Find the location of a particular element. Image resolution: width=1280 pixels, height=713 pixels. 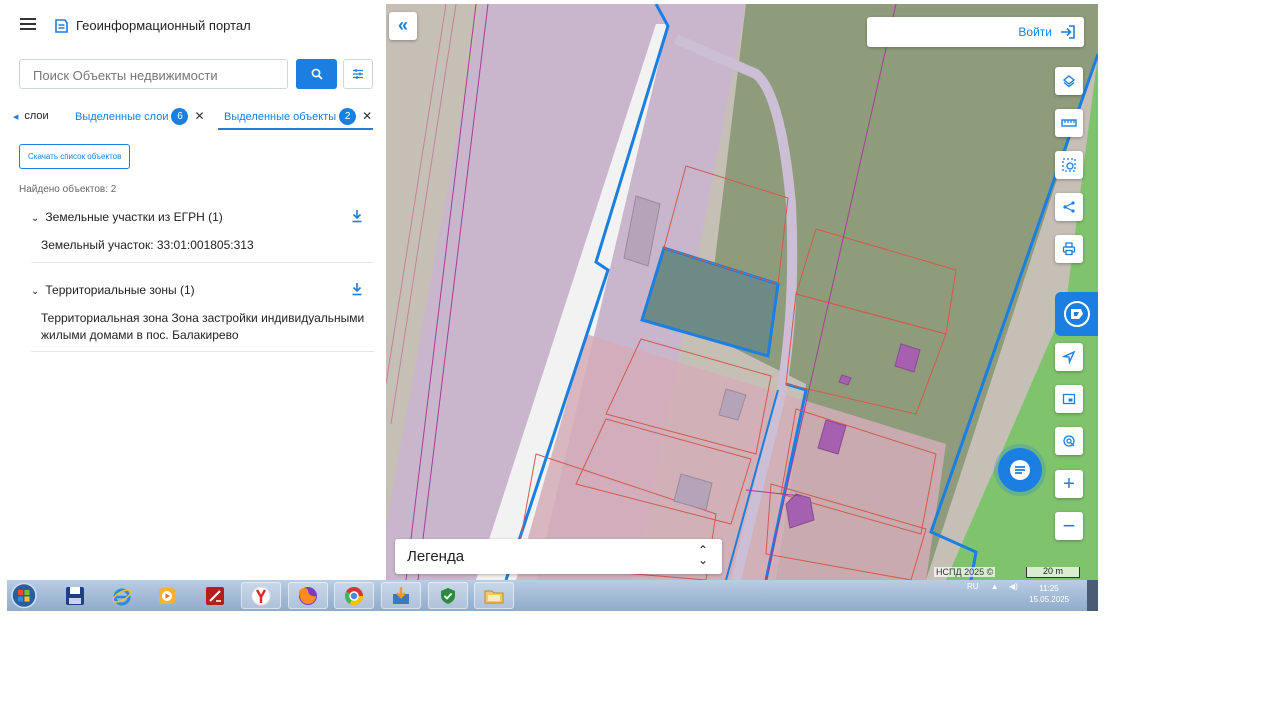

clock-date: 15.05.2025 is located at coordinates (1049, 599).